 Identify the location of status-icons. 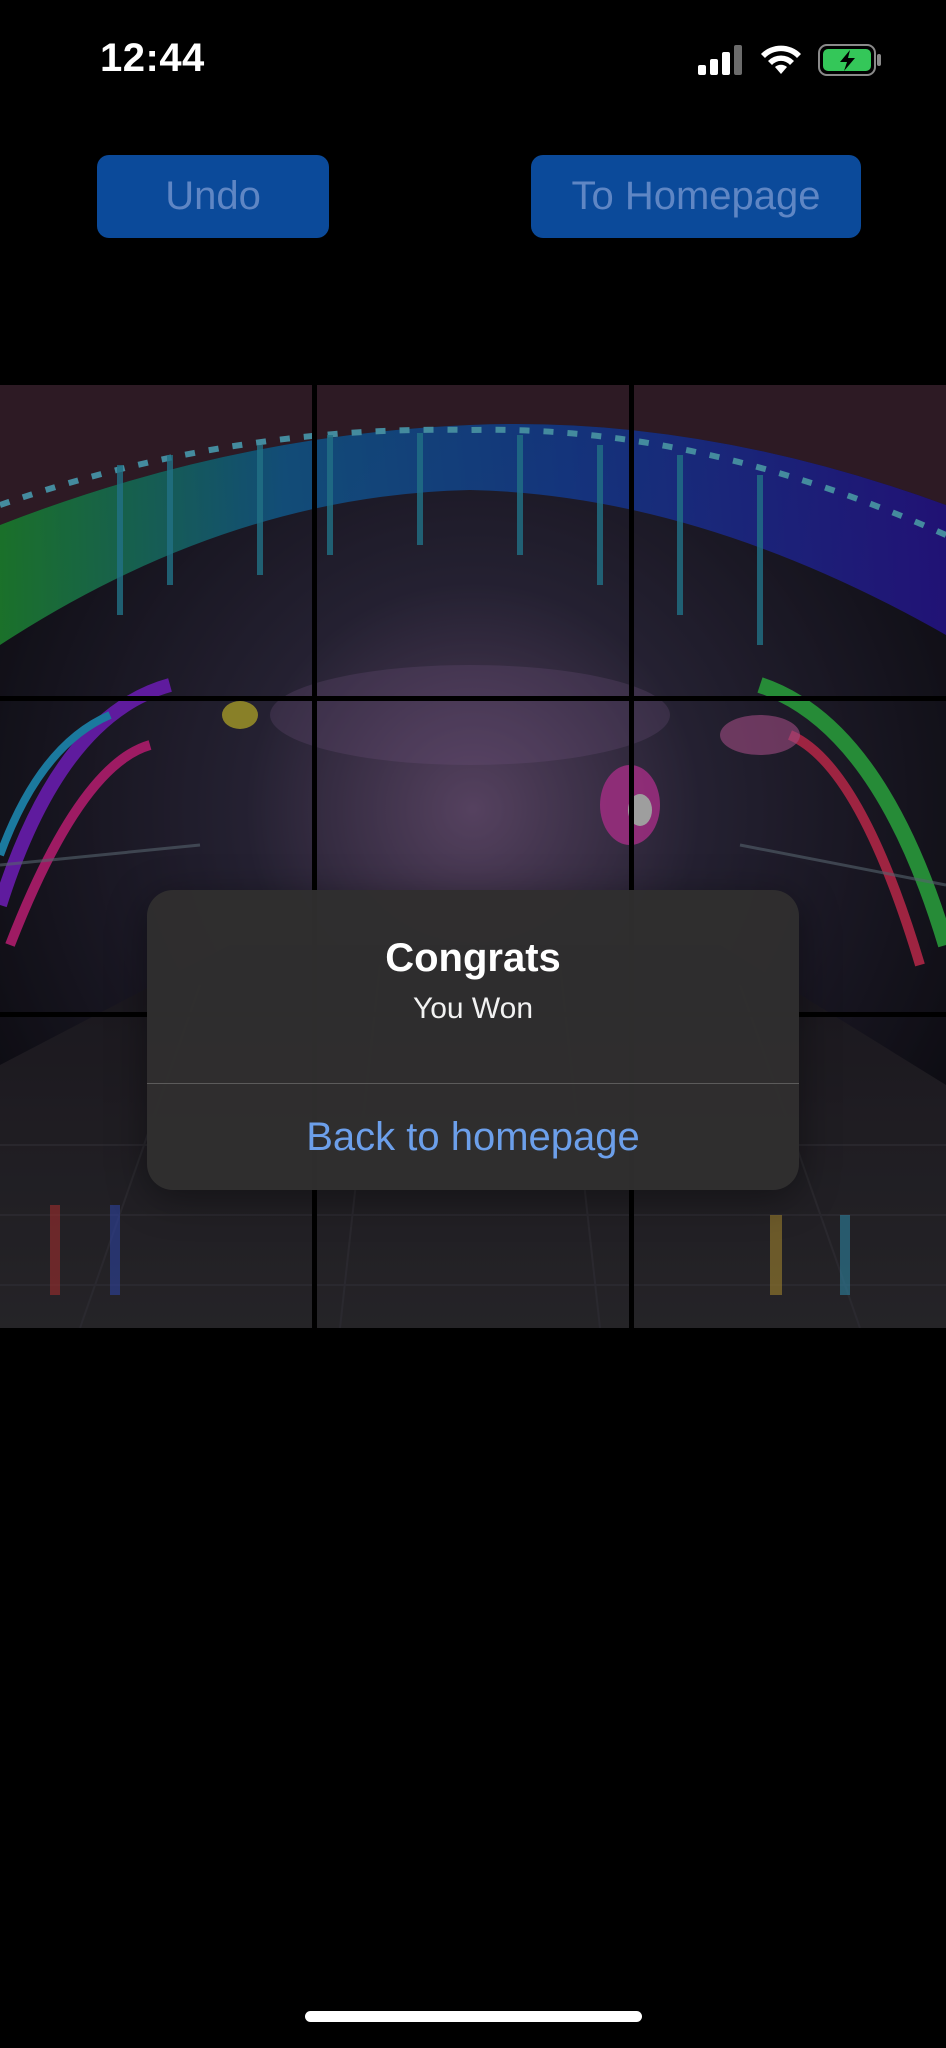
(790, 60).